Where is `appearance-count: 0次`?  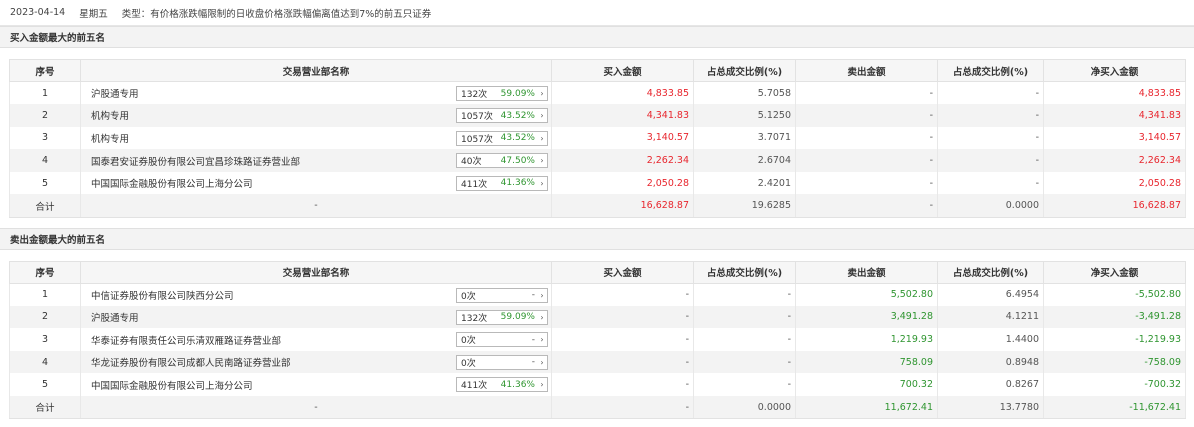 appearance-count: 0次 is located at coordinates (468, 296).